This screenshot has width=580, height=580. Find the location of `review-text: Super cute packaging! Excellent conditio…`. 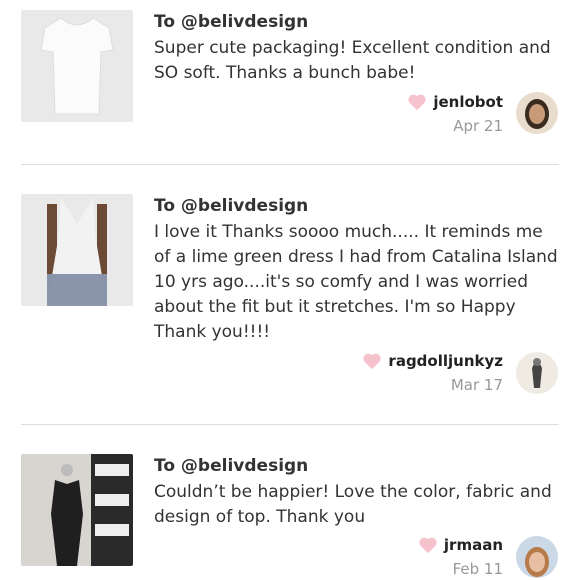

review-text: Super cute packaging! Excellent conditio… is located at coordinates (352, 60).